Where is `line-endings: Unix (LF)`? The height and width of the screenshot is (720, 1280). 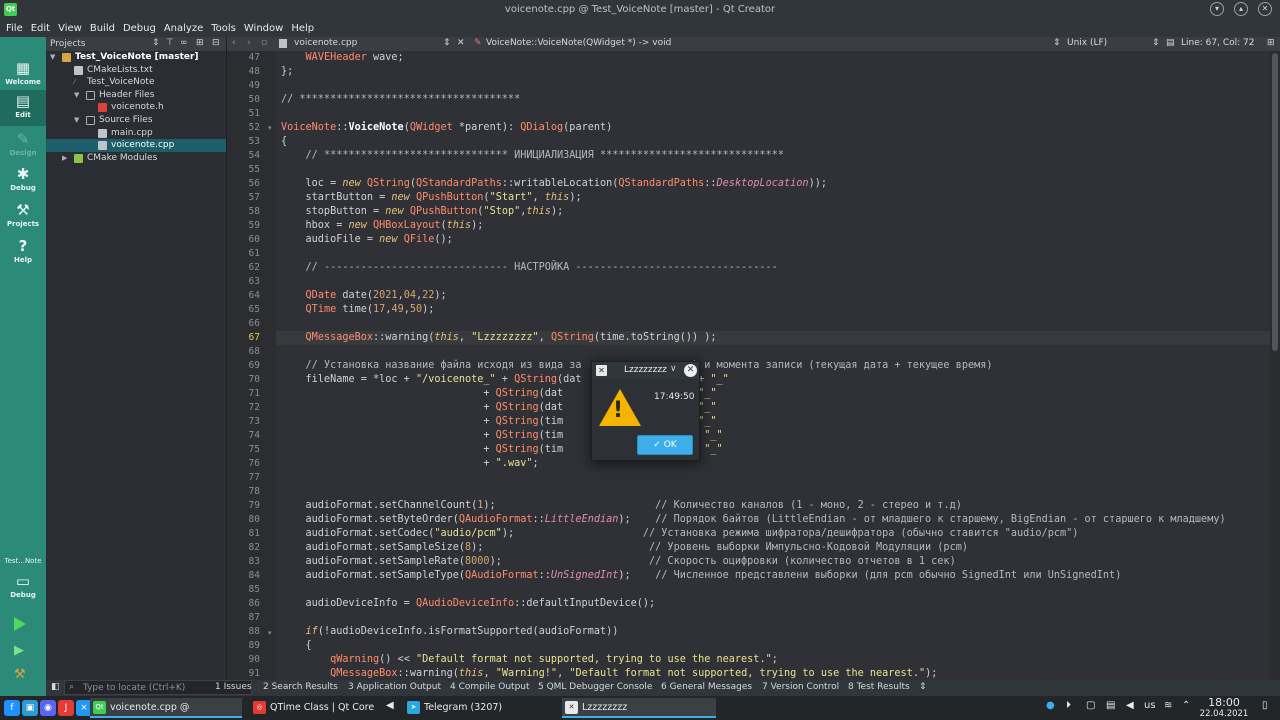
line-endings: Unix (LF) is located at coordinates (1087, 43).